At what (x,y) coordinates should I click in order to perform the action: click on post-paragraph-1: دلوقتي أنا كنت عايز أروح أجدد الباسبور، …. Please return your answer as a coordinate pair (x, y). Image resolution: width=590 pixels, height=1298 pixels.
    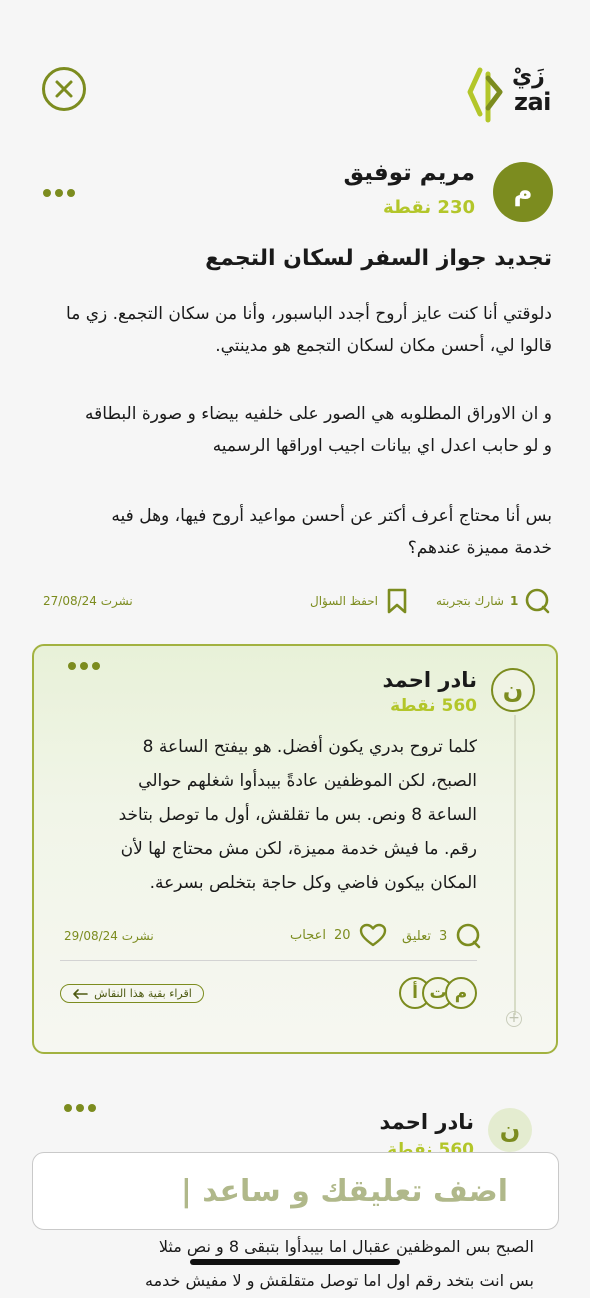
    Looking at the image, I should click on (297, 330).